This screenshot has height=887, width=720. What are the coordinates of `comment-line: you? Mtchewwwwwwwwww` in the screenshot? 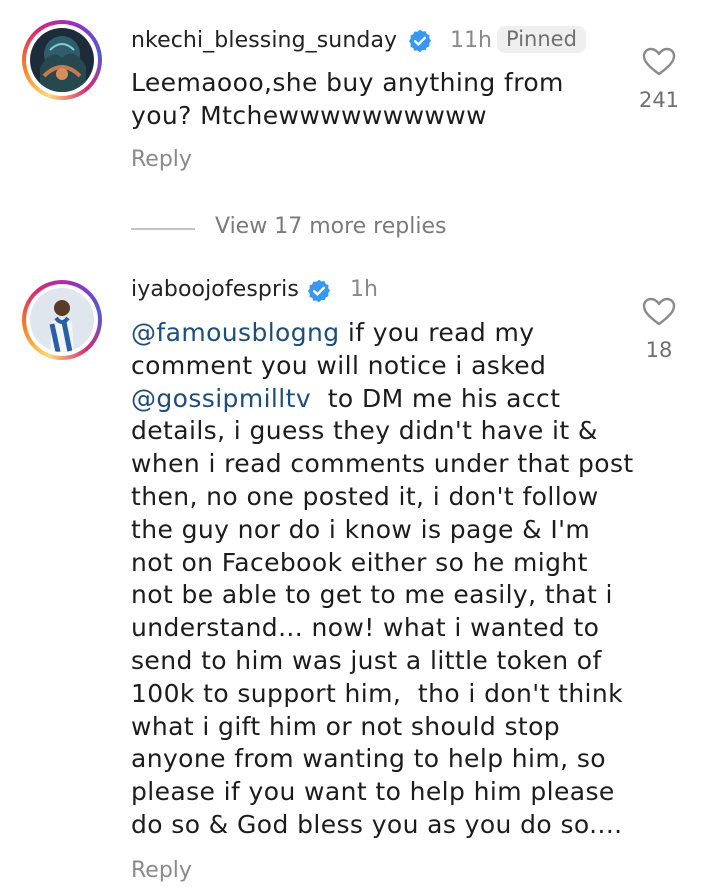 It's located at (309, 115).